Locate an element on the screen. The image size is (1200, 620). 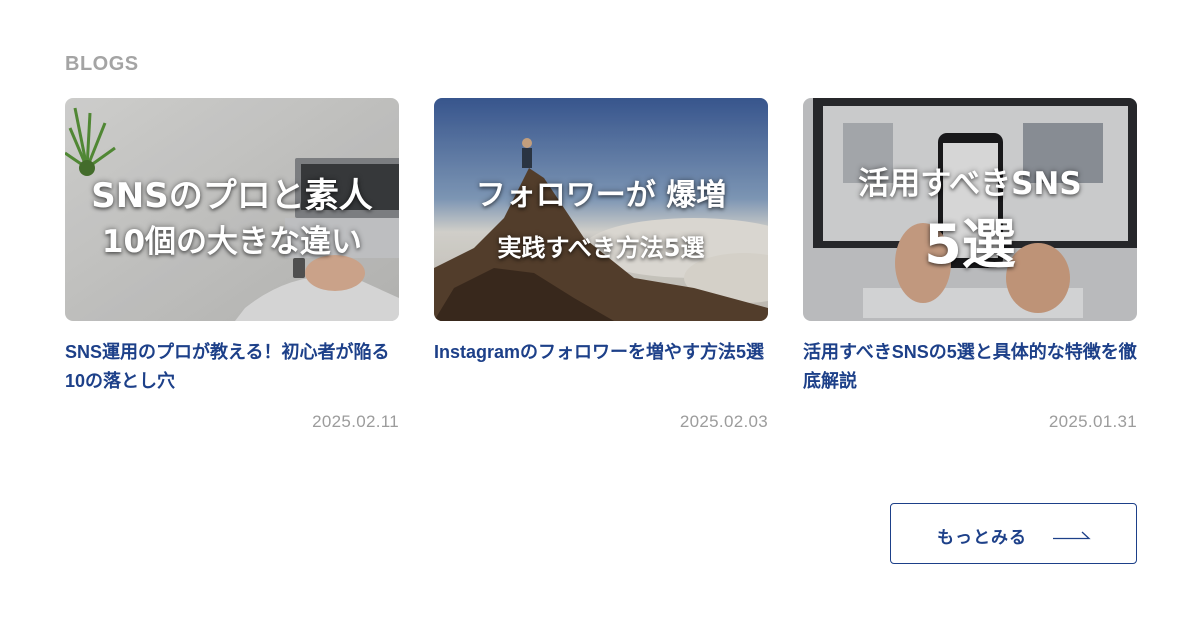
long-right-arrow-icon is located at coordinates (1072, 535).